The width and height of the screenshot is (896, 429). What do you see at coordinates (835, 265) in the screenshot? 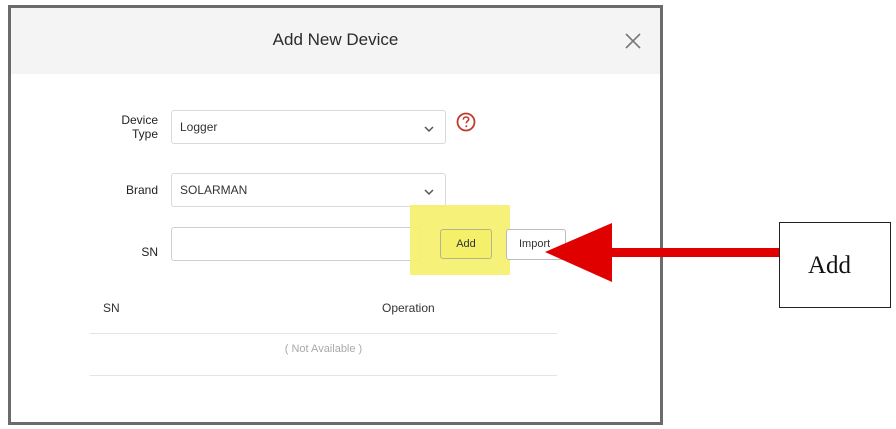
I see `add-callout: Add` at bounding box center [835, 265].